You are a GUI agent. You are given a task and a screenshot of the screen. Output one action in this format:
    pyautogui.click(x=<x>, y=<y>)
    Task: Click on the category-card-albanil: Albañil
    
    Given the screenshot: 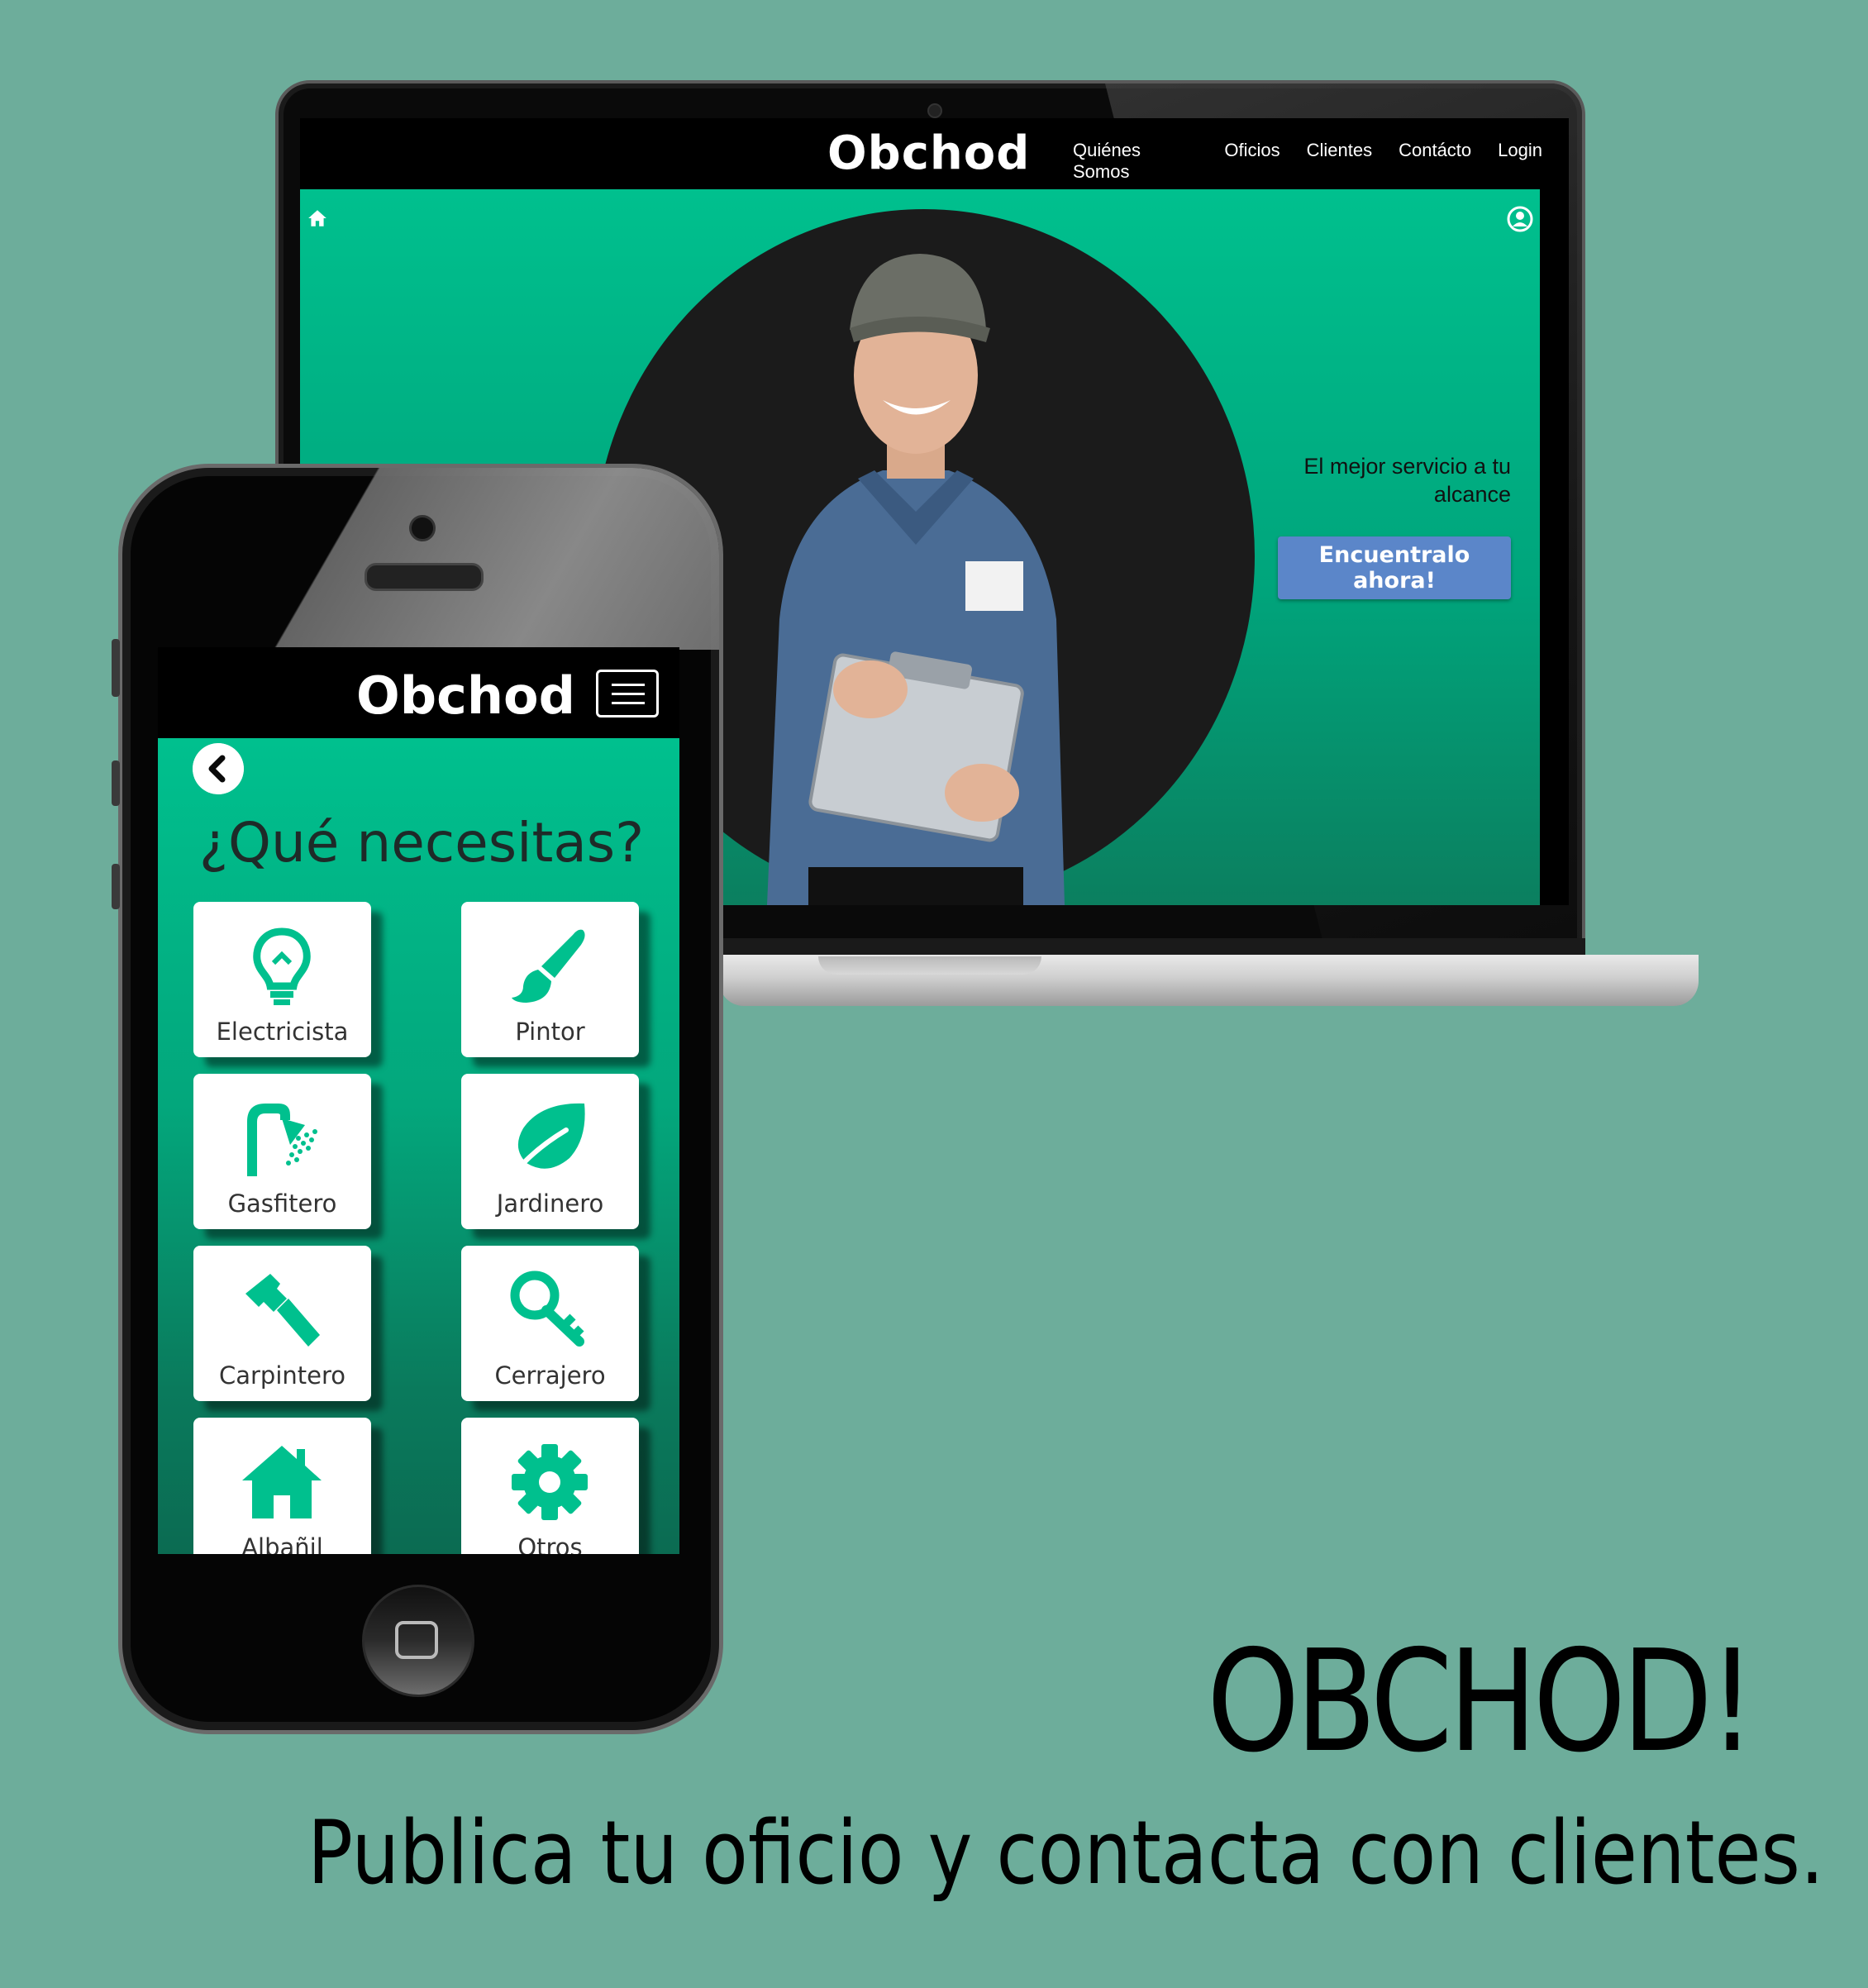 What is the action you would take?
    pyautogui.click(x=282, y=1486)
    